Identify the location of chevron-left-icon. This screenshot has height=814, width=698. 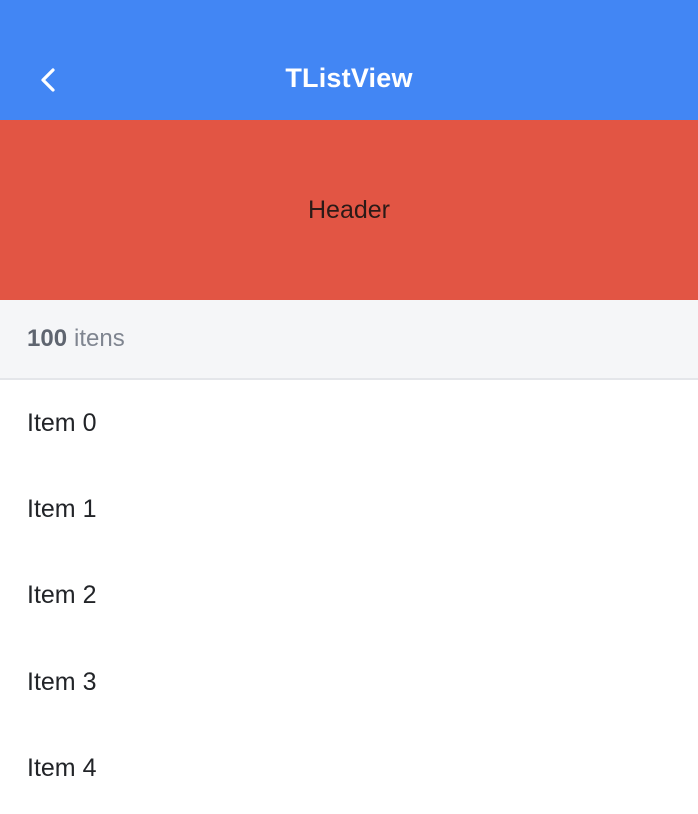
(48, 80).